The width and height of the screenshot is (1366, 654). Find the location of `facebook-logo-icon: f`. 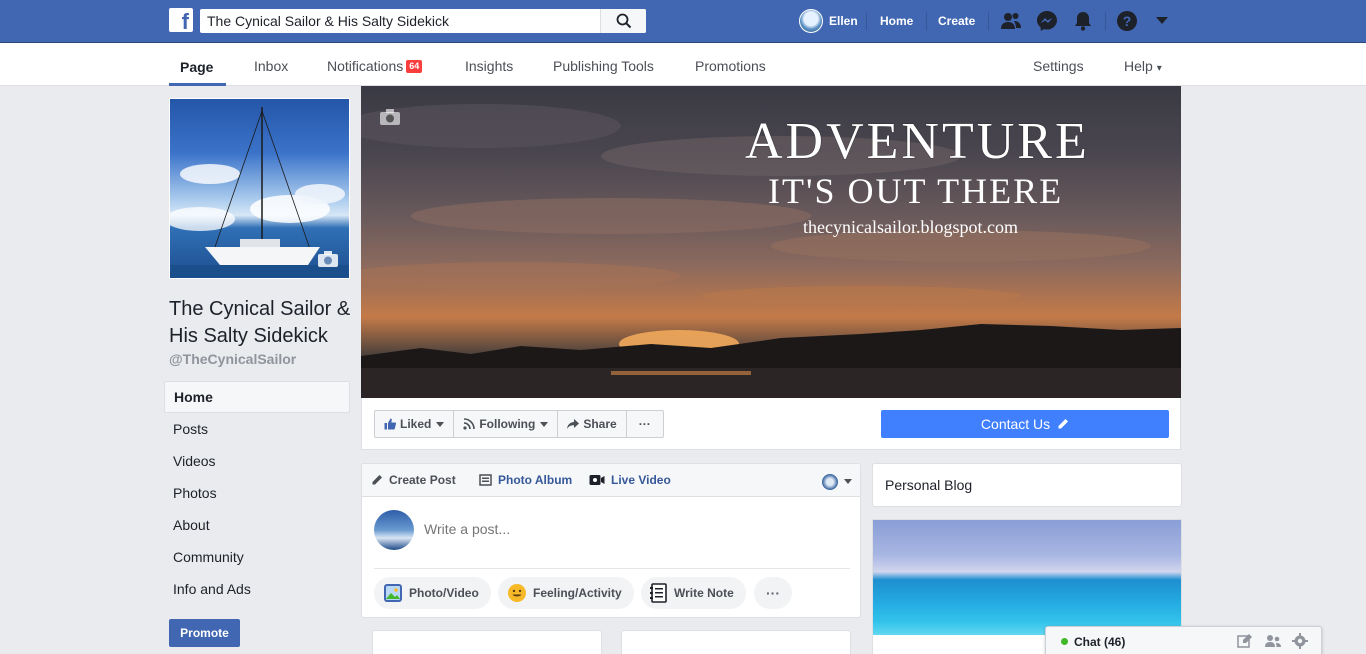

facebook-logo-icon: f is located at coordinates (181, 20).